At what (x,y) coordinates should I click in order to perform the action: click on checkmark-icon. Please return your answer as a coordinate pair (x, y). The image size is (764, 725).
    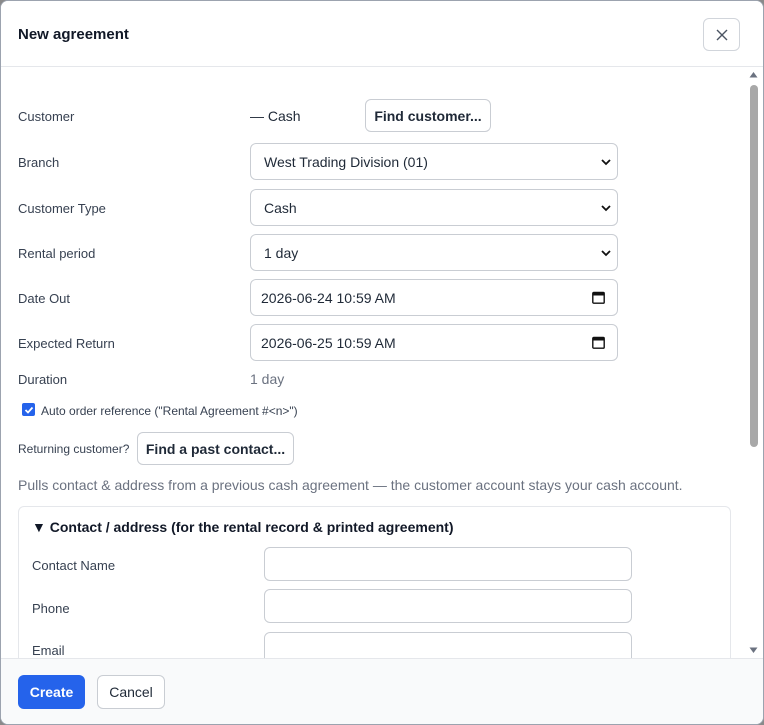
    Looking at the image, I should click on (28, 410).